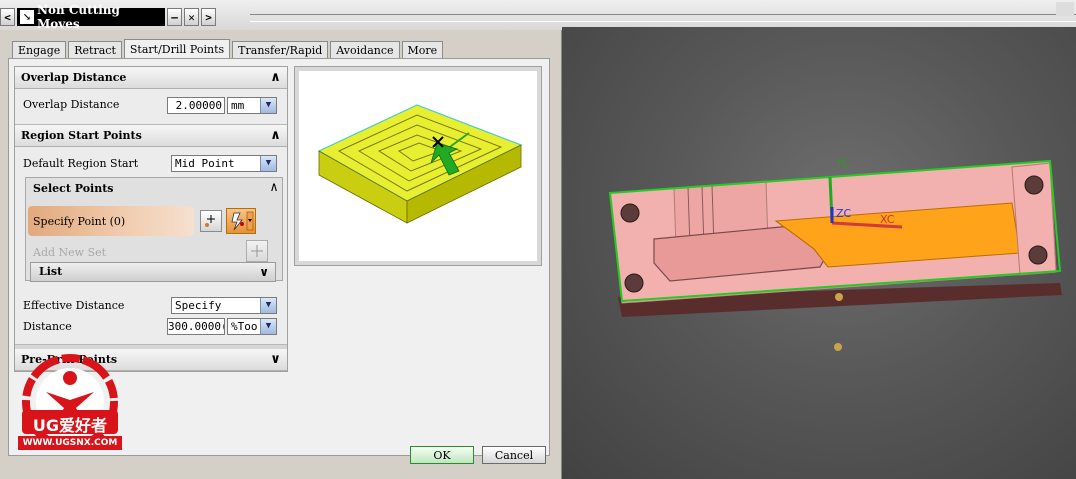 This screenshot has height=479, width=1076. I want to click on axis-label-yc: YC, so click(843, 163).